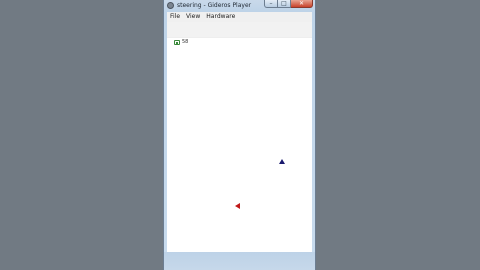 Image resolution: width=480 pixels, height=270 pixels. I want to click on window-title: steering - Gideros Player, so click(214, 5).